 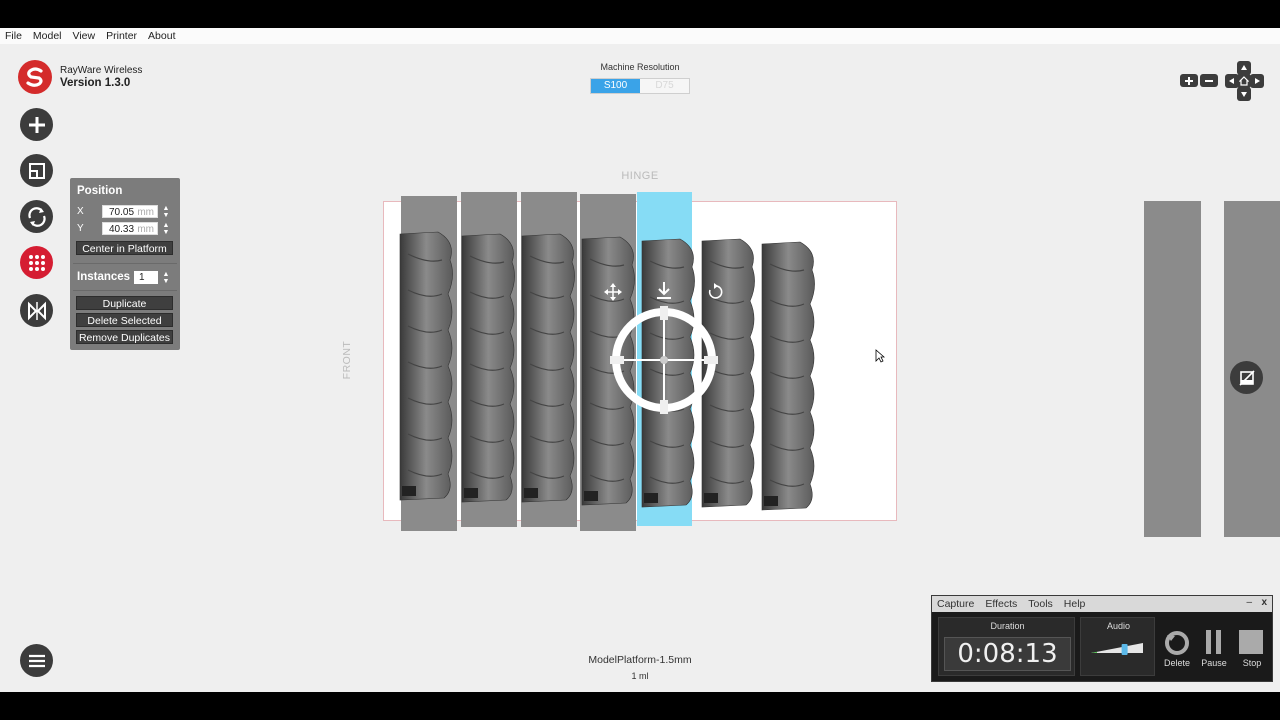 I want to click on x-spinner: ▲ ▼, so click(x=166, y=212).